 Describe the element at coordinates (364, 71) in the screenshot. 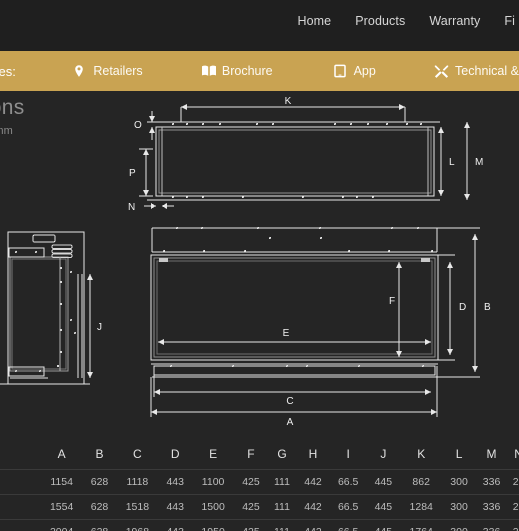

I see `utility-link-label: App` at that location.